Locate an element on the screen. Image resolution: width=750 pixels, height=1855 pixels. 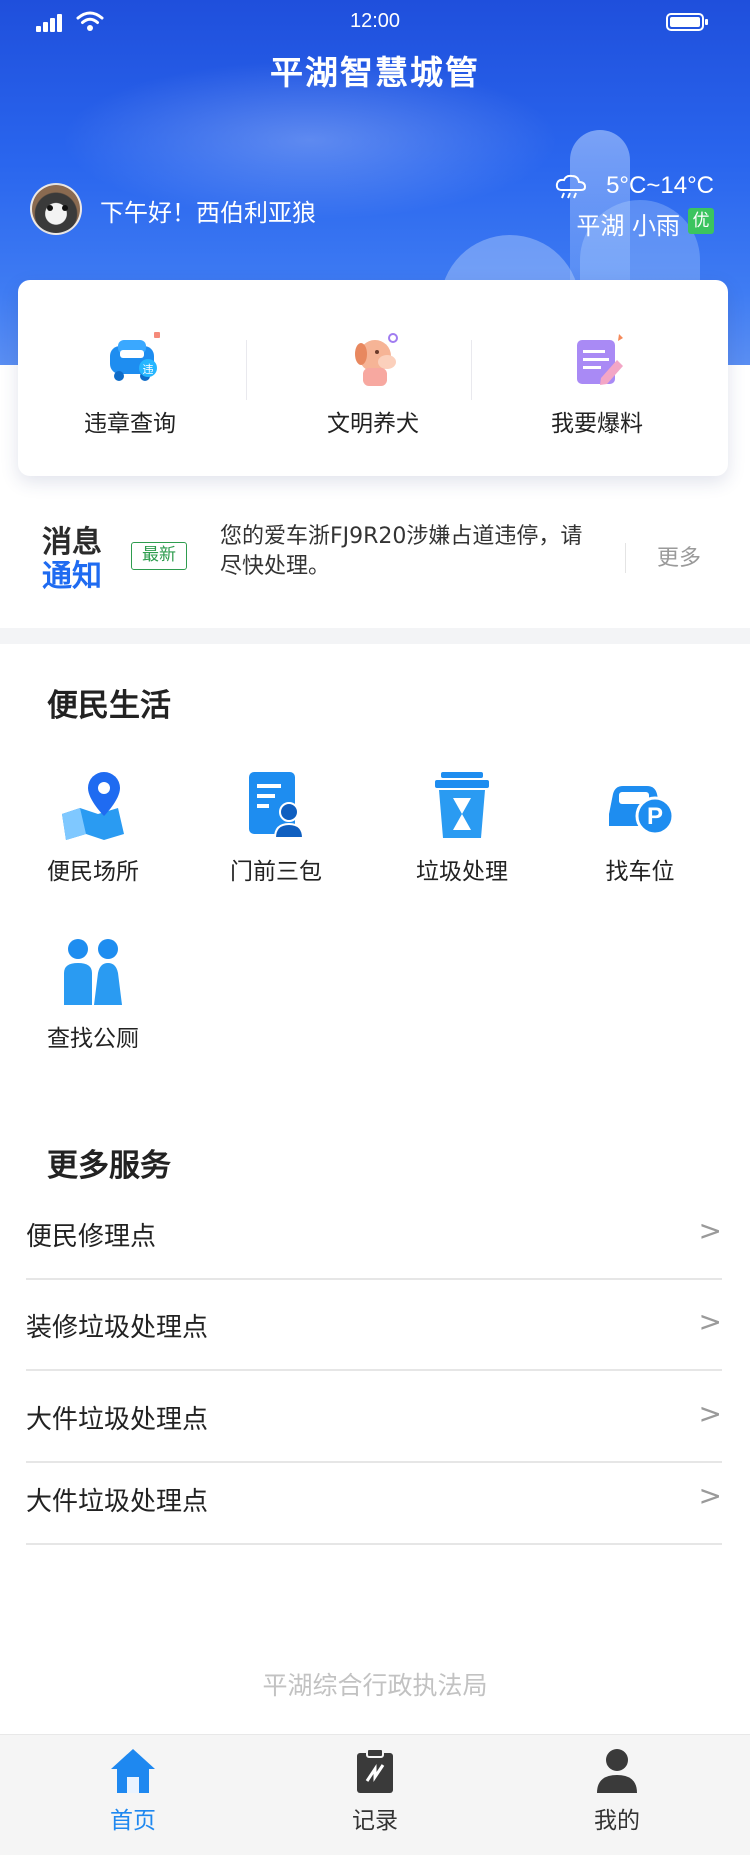
service-label: 找车位 is located at coordinates (640, 872).